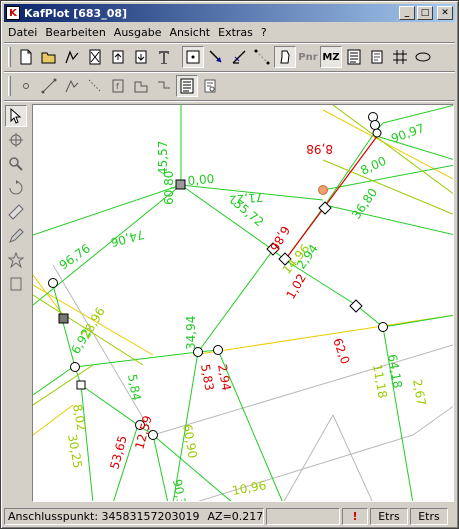 The image size is (459, 529). I want to click on point-dot-icon, so click(26, 86).